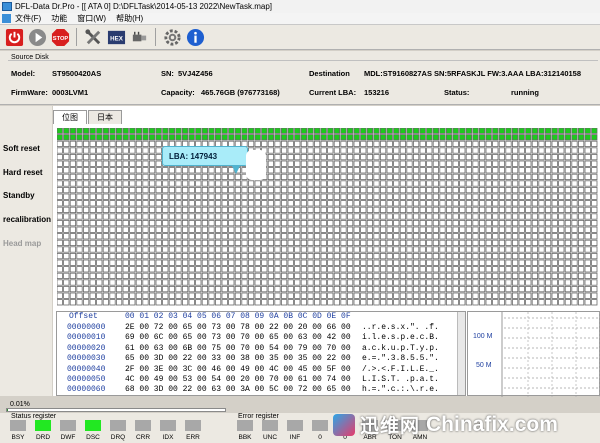 Image resolution: width=600 pixels, height=443 pixels. What do you see at coordinates (167, 73) in the screenshot?
I see `sn-label: SN:` at bounding box center [167, 73].